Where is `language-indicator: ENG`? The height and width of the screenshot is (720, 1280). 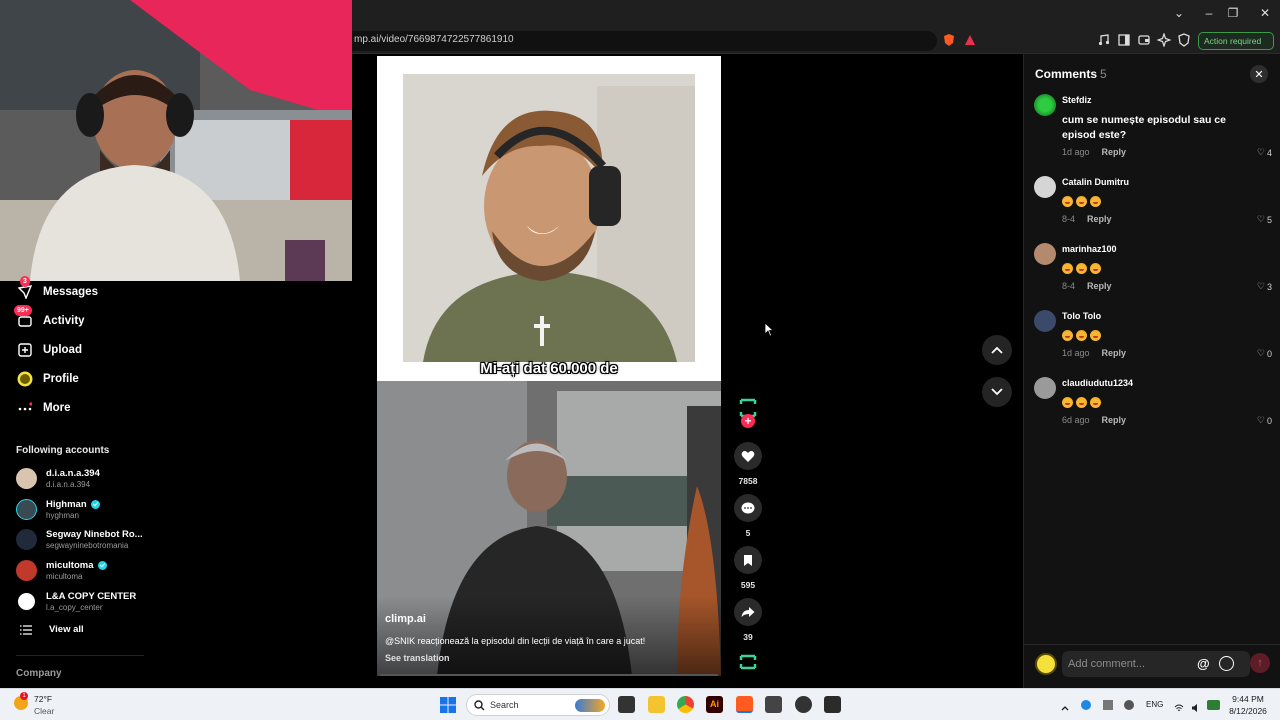
language-indicator: ENG is located at coordinates (1154, 704).